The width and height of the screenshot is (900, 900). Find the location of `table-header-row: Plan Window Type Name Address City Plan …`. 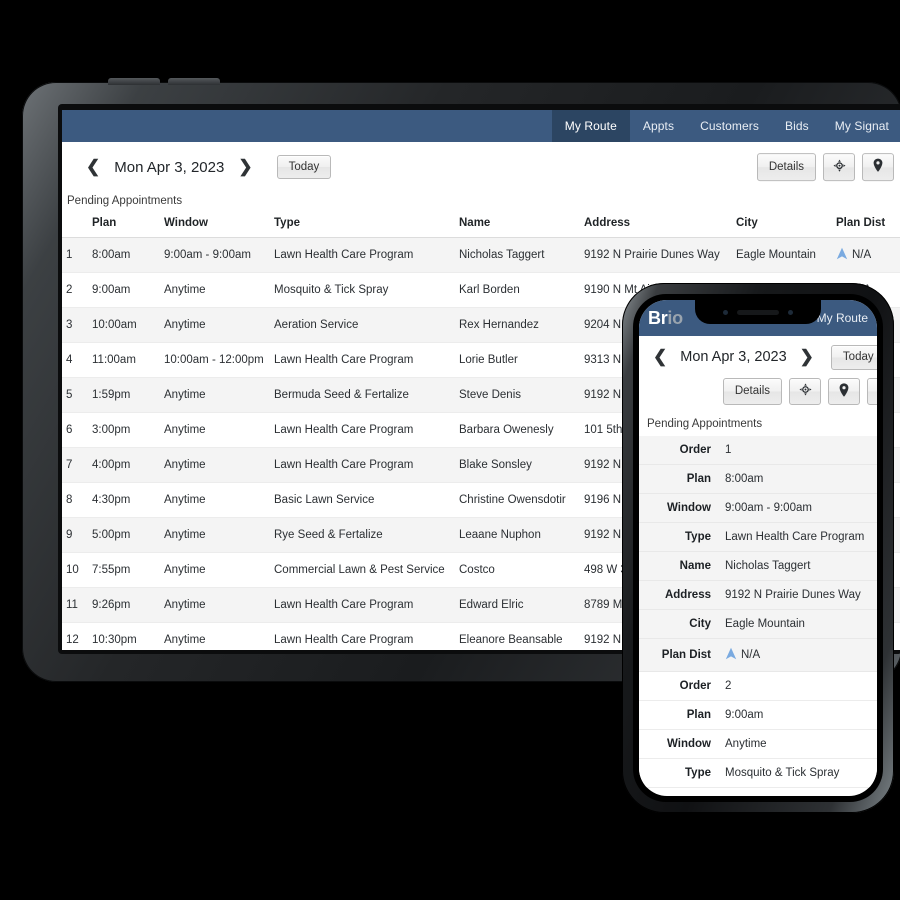

table-header-row: Plan Window Type Name Address City Plan … is located at coordinates (481, 224).